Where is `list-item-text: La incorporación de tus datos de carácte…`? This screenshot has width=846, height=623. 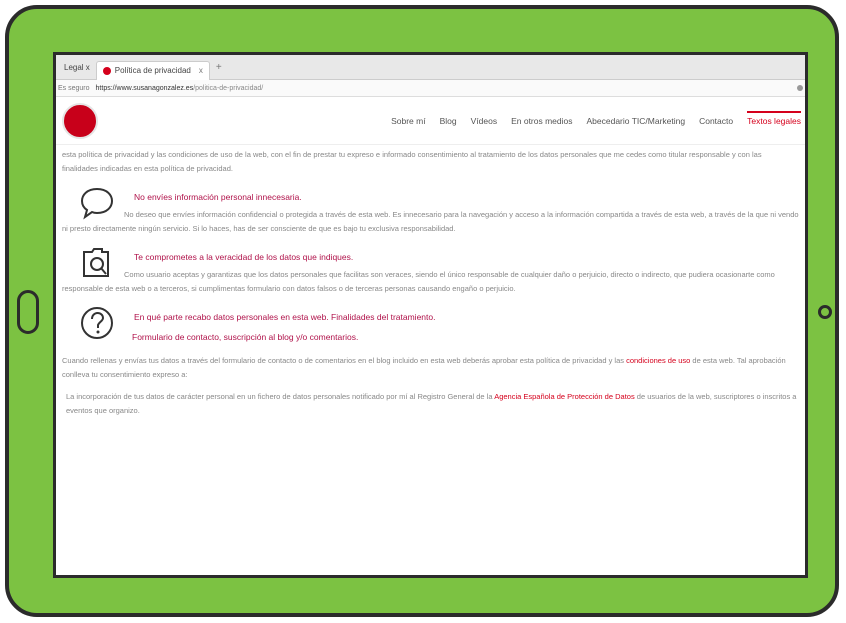 list-item-text: La incorporación de tus datos de carácte… is located at coordinates (279, 396).